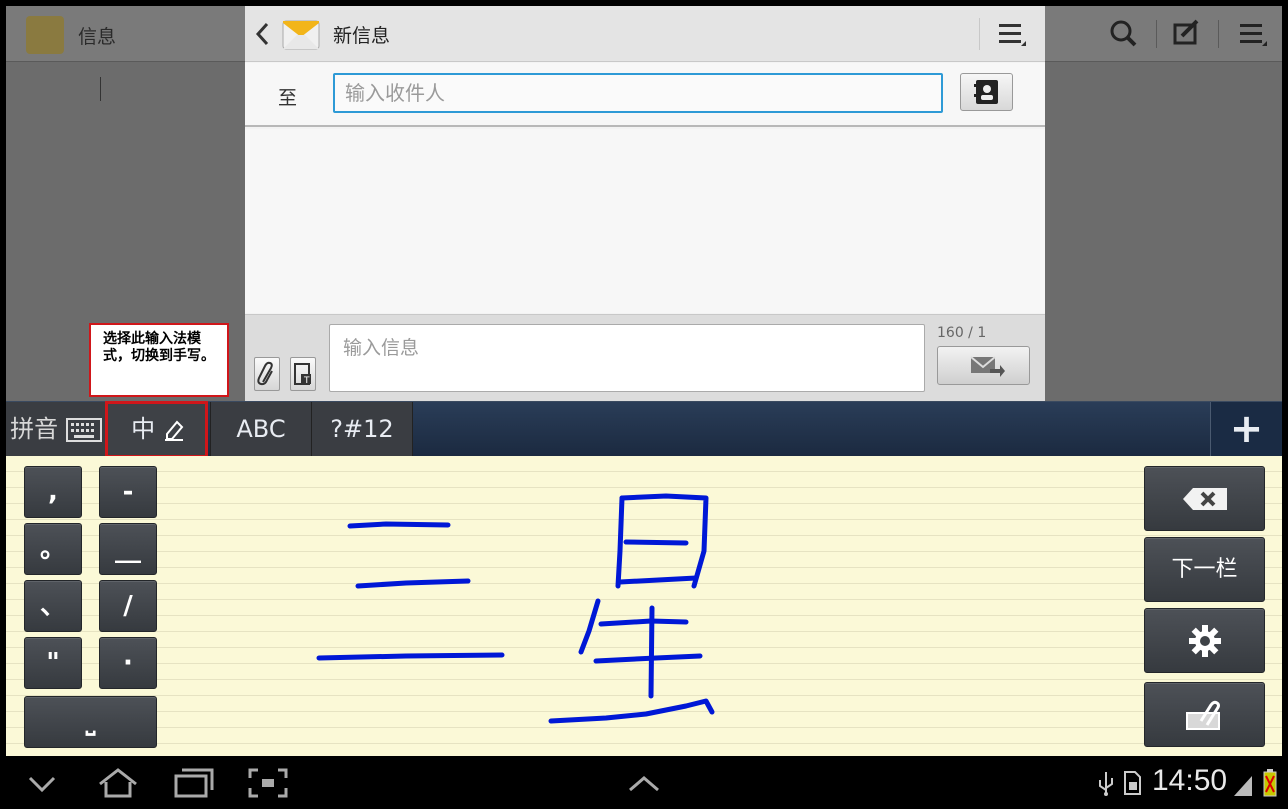  I want to click on search-icon, so click(1124, 34).